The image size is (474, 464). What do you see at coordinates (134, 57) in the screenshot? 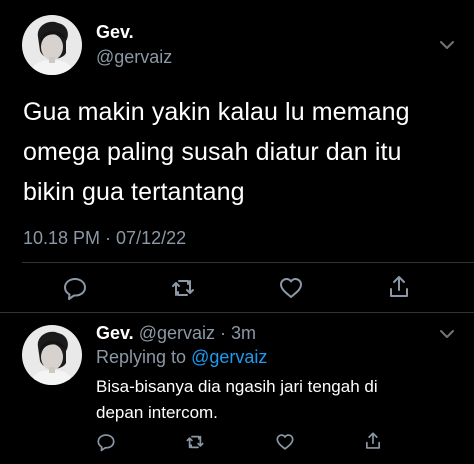
I see `main-handle: @gervaiz` at bounding box center [134, 57].